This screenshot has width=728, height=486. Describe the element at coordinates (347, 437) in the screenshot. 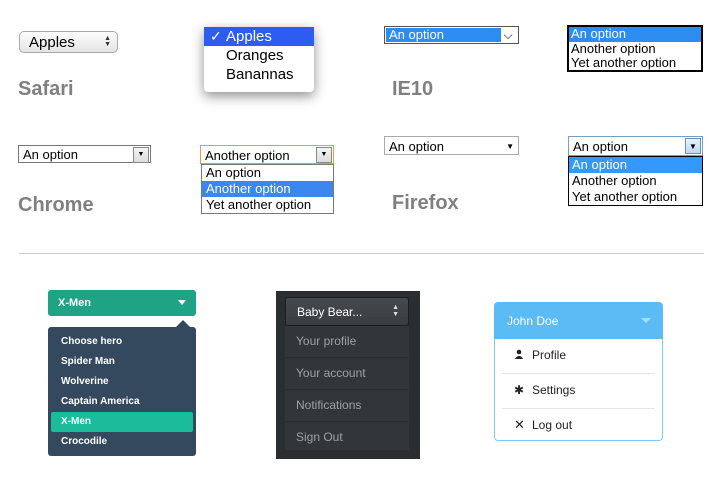

I see `menu-item: Sign Out` at that location.